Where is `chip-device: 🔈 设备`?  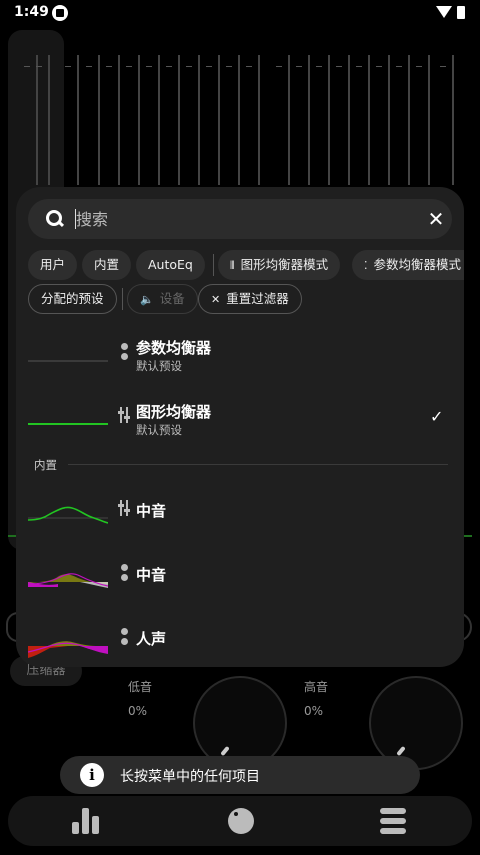
chip-device: 🔈 设备 is located at coordinates (162, 299).